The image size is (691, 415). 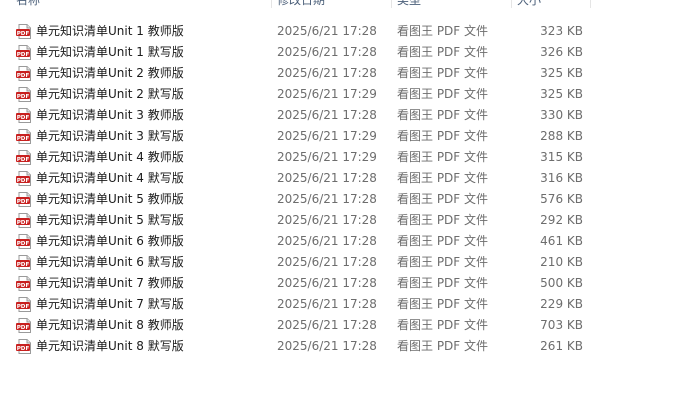 What do you see at coordinates (110, 262) in the screenshot?
I see `file-name: 单元知识清单Unit 6 默写版` at bounding box center [110, 262].